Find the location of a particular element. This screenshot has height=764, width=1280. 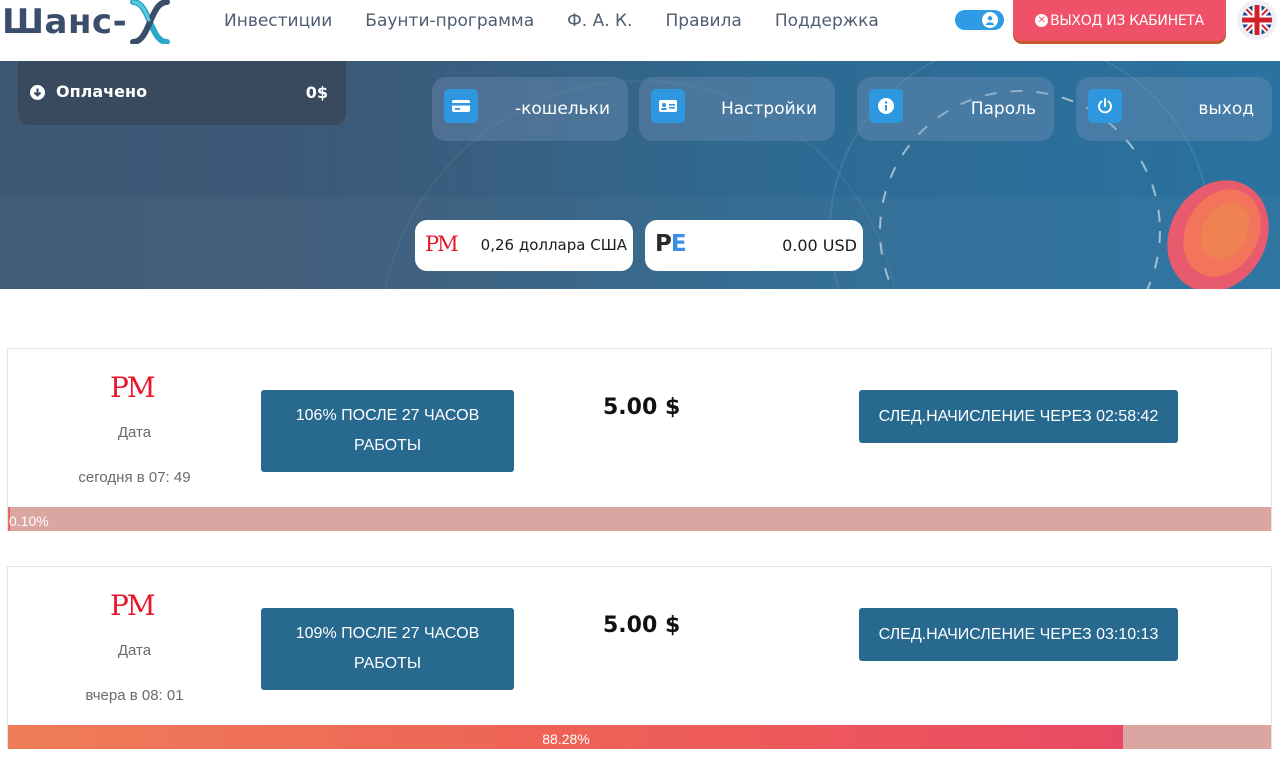

deposit-progress-bar: 0.10% is located at coordinates (639, 519).